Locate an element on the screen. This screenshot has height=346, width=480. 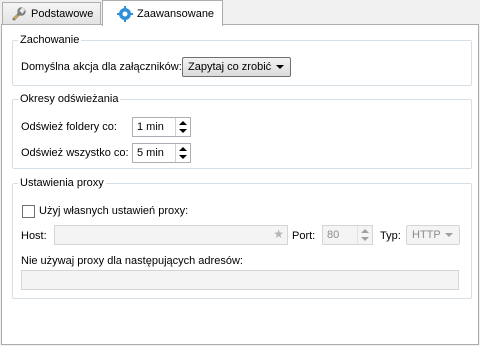
proxy-group-title: Ustawienia proxy is located at coordinates (62, 183).